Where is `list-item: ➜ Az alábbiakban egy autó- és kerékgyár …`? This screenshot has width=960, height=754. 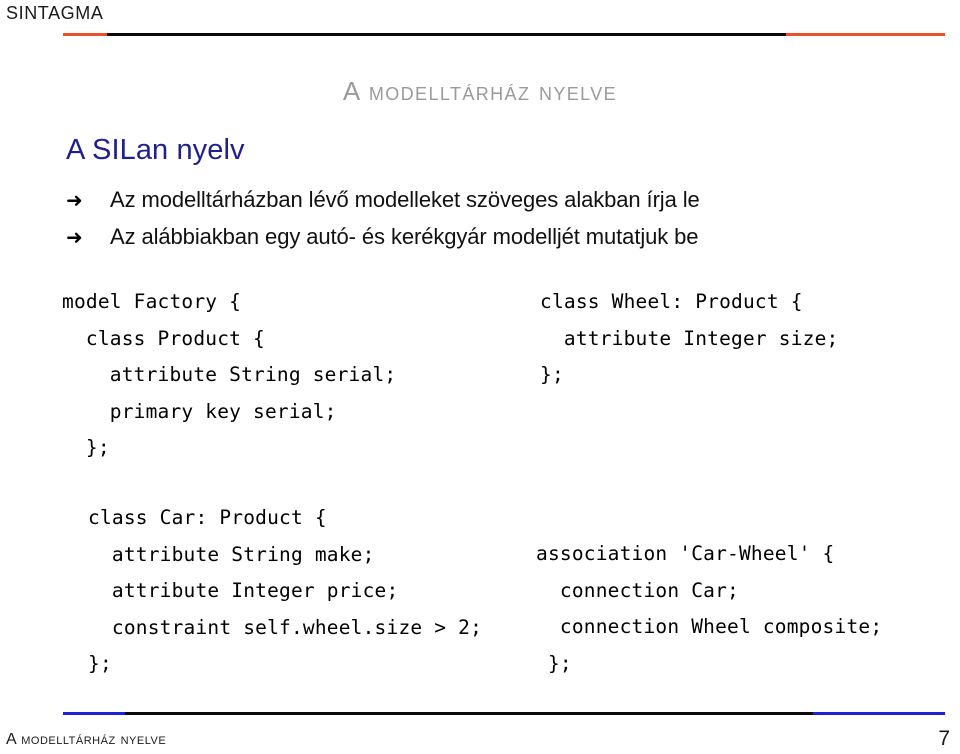 list-item: ➜ Az alábbiakban egy autó- és kerékgyár … is located at coordinates (496, 236).